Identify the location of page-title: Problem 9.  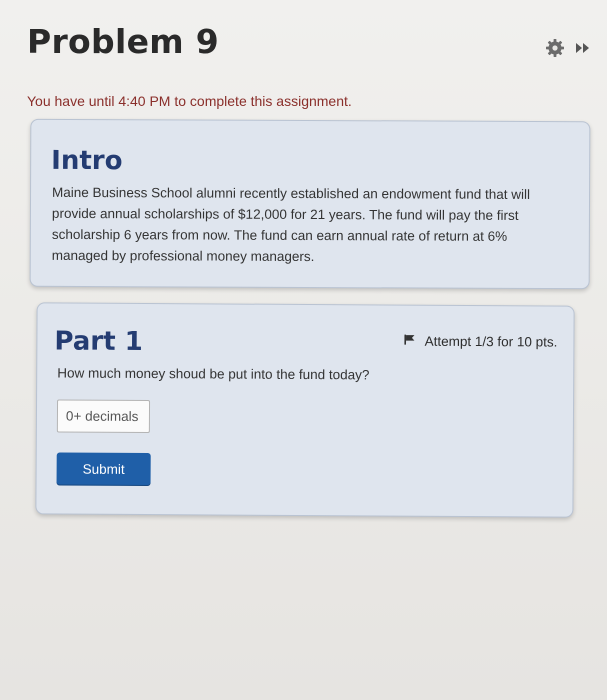
(123, 41).